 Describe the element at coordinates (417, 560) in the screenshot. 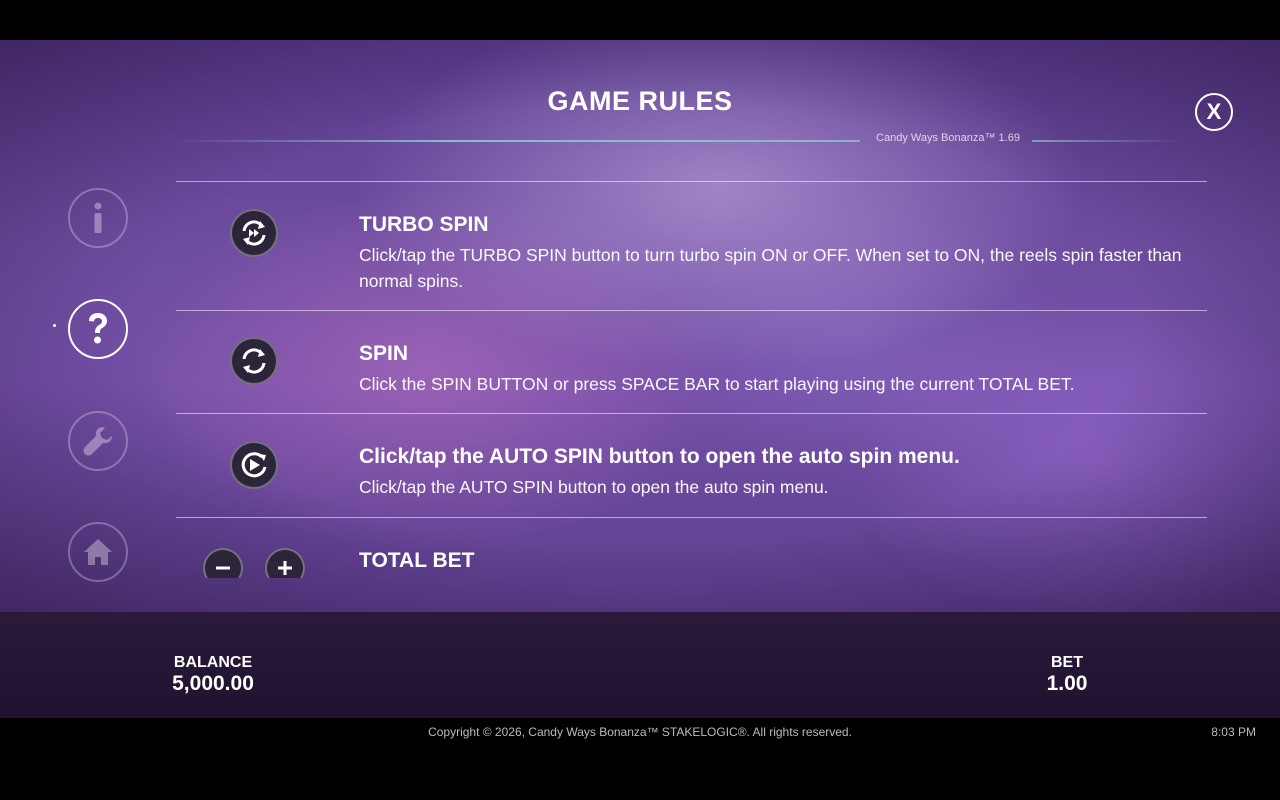

I see `rule-title: TOTAL BET` at that location.